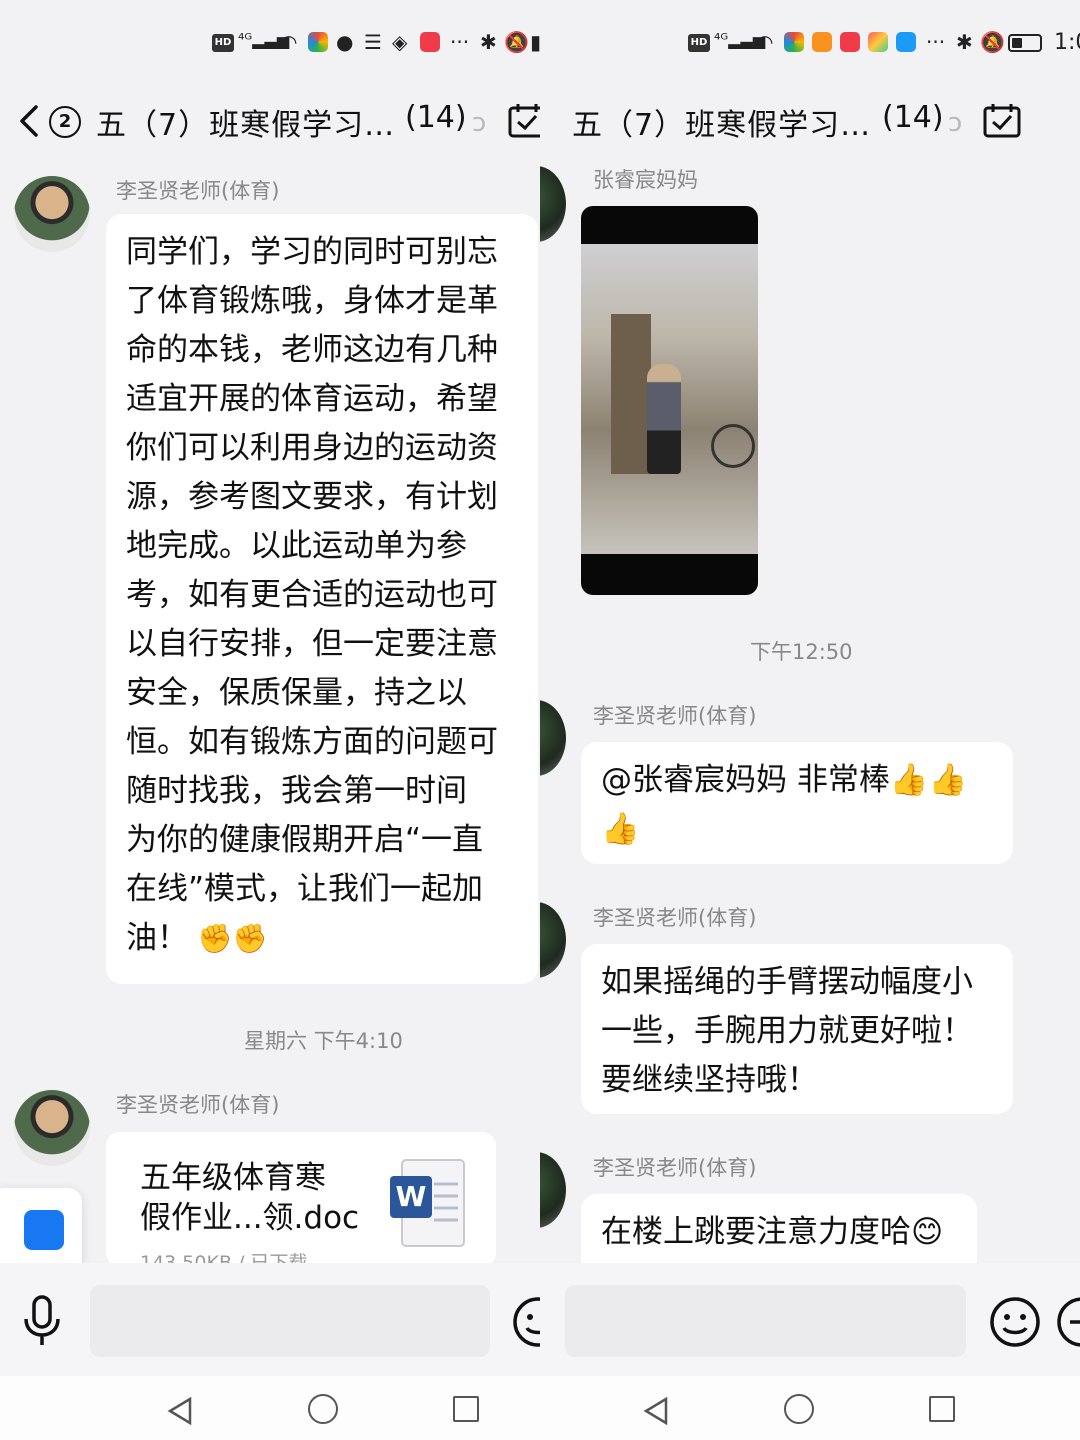  Describe the element at coordinates (312, 301) in the screenshot. I see `message-line: 了体育锻炼哦，身体才是革` at that location.